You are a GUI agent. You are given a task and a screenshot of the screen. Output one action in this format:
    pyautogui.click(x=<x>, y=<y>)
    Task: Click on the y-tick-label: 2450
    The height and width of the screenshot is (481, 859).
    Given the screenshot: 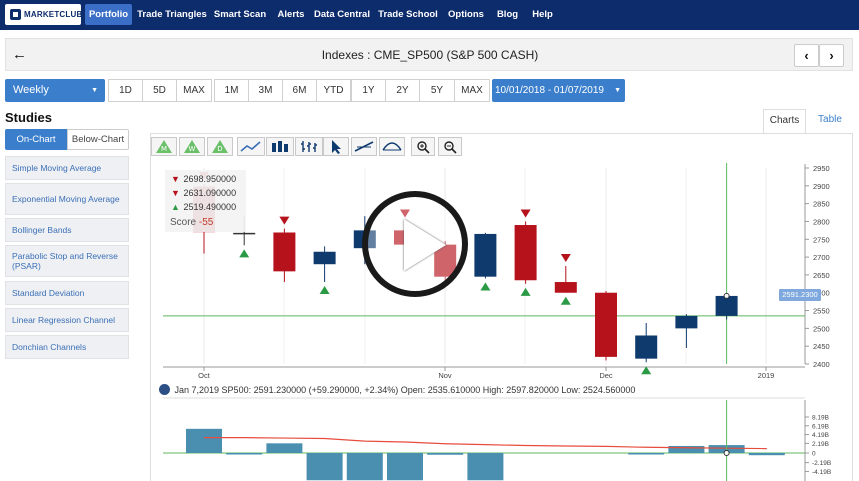 What is the action you would take?
    pyautogui.click(x=821, y=346)
    